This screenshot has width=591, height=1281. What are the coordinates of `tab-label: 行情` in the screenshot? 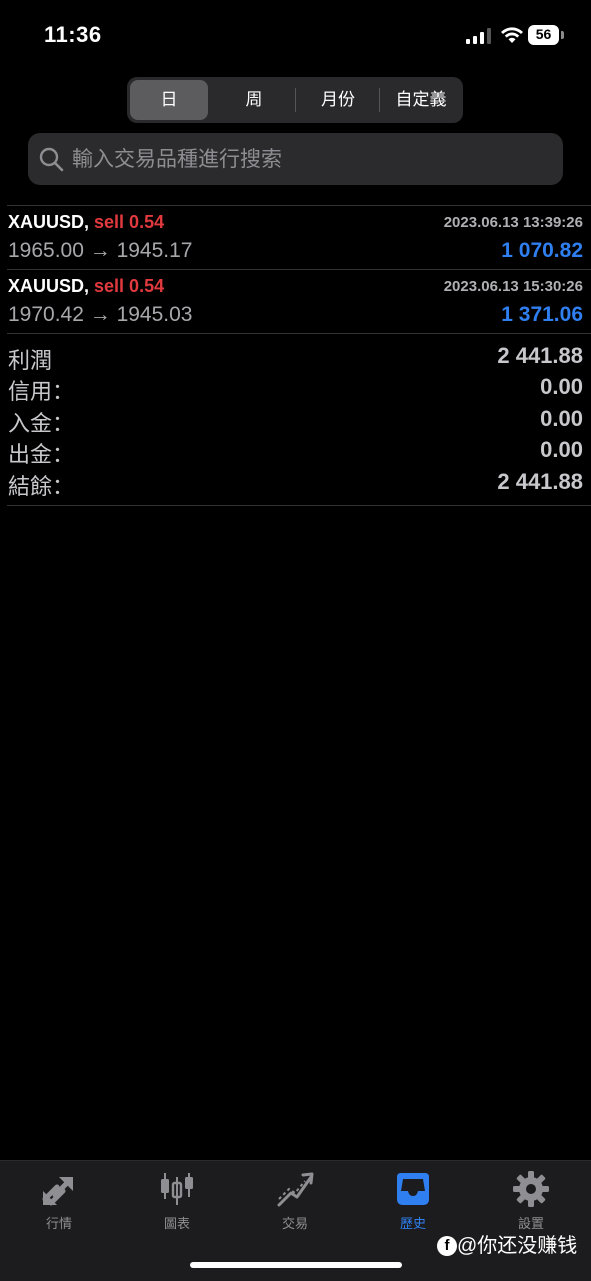 It's located at (58, 1223).